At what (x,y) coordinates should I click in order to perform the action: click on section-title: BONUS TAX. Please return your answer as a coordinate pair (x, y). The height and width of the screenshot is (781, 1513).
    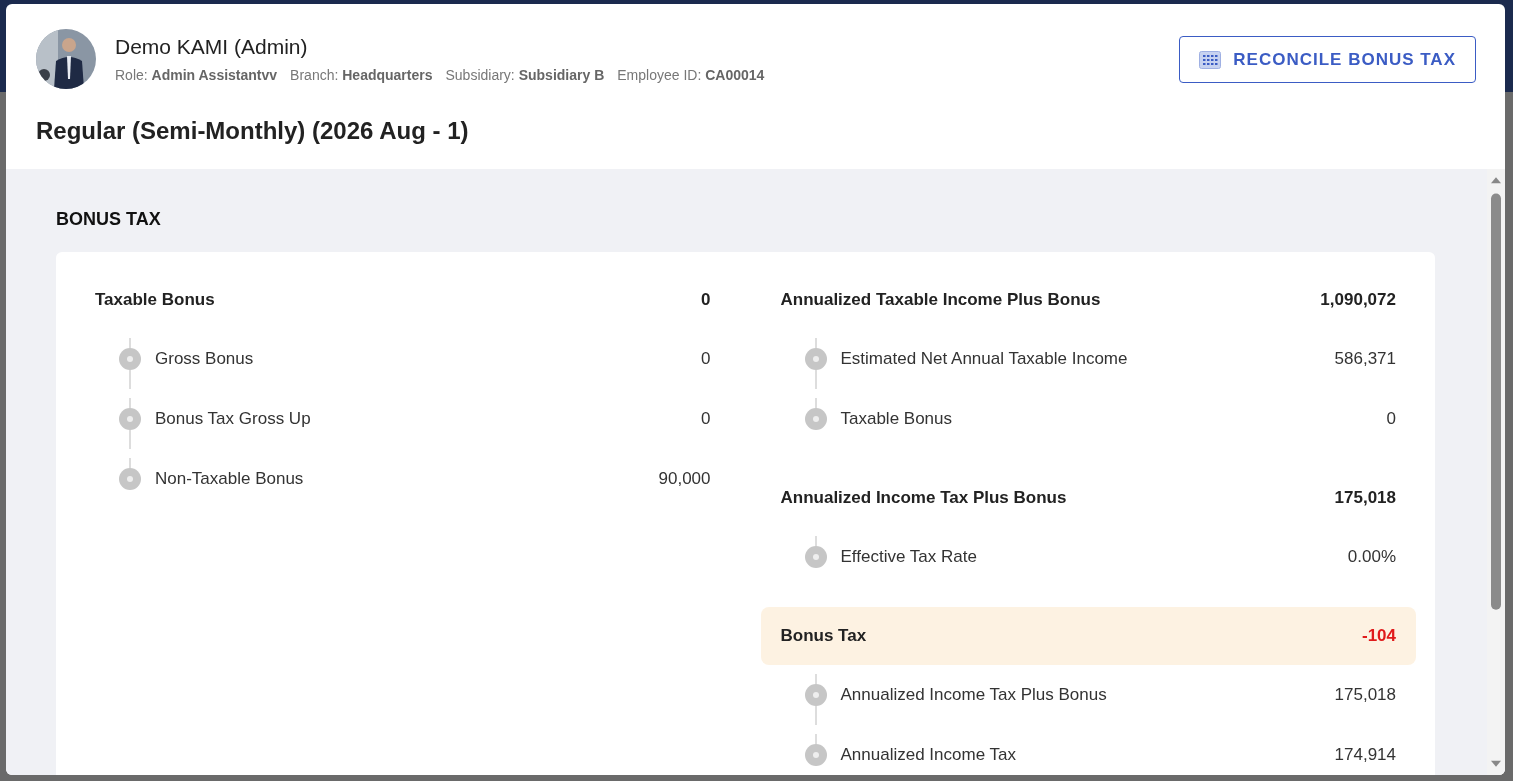
    Looking at the image, I should click on (109, 219).